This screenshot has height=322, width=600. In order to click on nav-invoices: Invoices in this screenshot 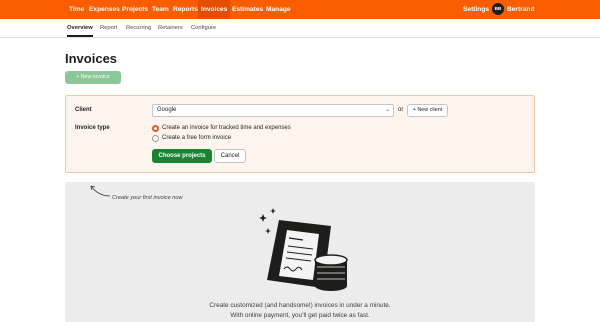, I will do `click(214, 9)`.